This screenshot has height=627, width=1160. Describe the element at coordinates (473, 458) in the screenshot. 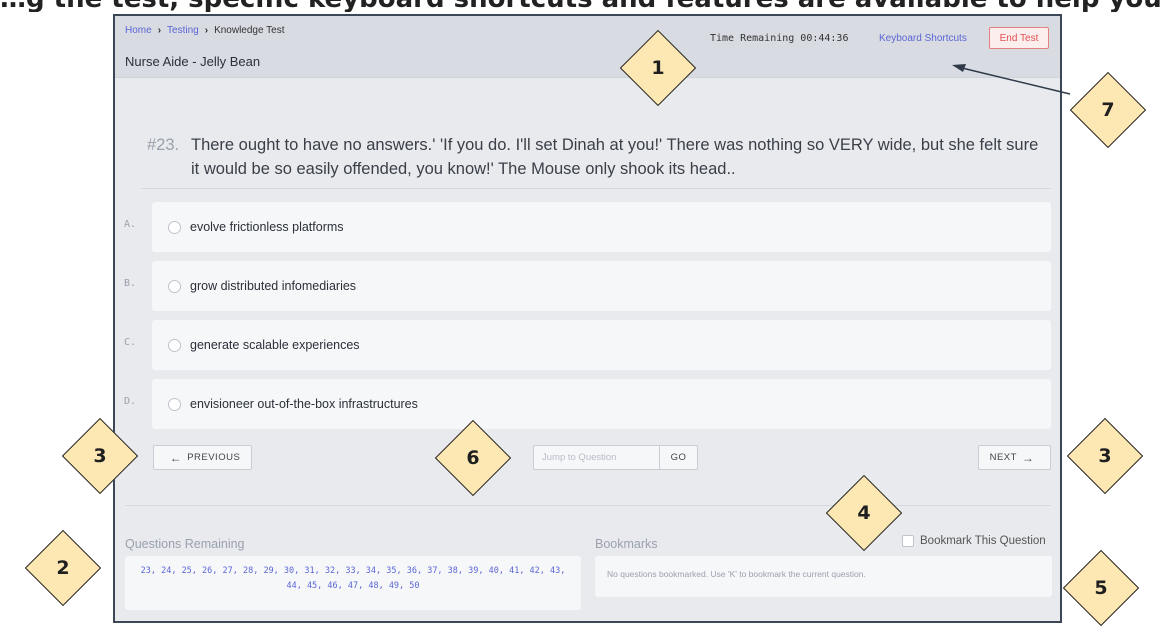

I see `callout-6: 6` at that location.